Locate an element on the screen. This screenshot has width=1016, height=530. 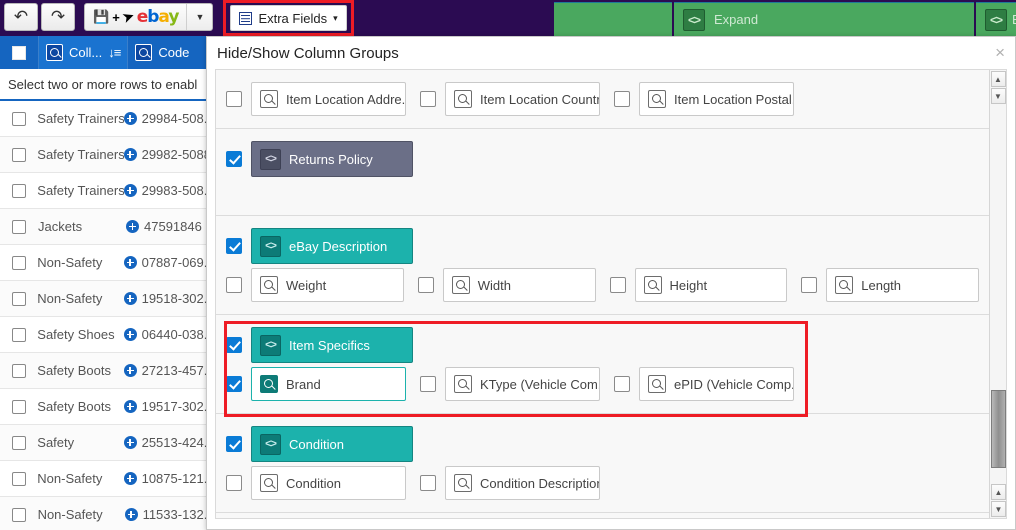
redo-button: ↷ is located at coordinates (58, 17).